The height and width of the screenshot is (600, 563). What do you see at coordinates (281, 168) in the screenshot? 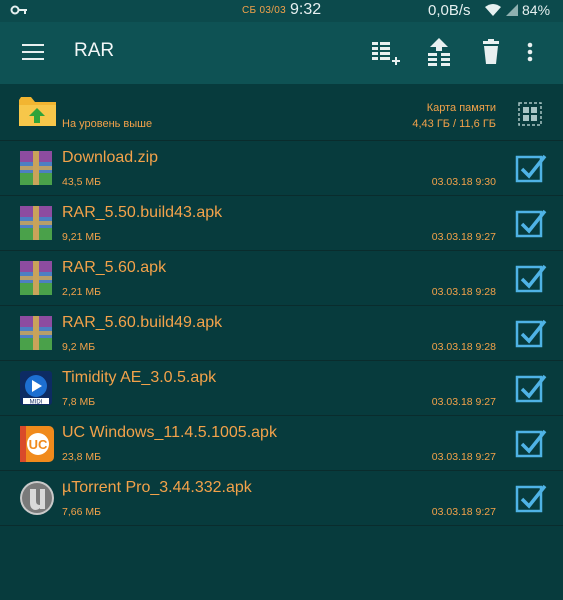
I see `file-row: Download.zip 43,5 МБ 03.03.18 9:30` at bounding box center [281, 168].